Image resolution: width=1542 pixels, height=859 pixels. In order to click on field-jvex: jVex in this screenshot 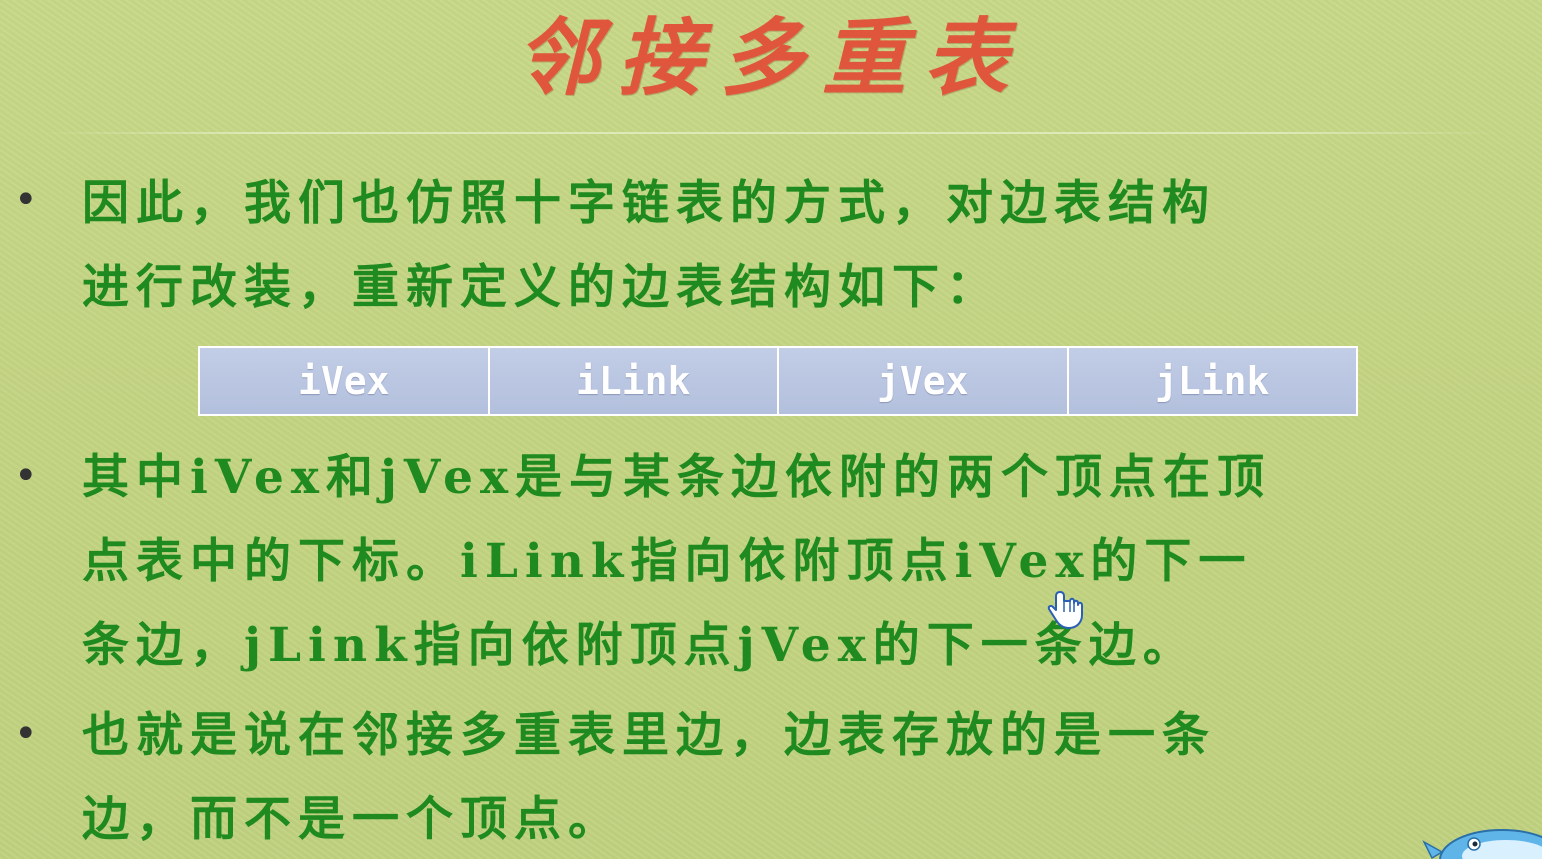, I will do `click(924, 381)`.